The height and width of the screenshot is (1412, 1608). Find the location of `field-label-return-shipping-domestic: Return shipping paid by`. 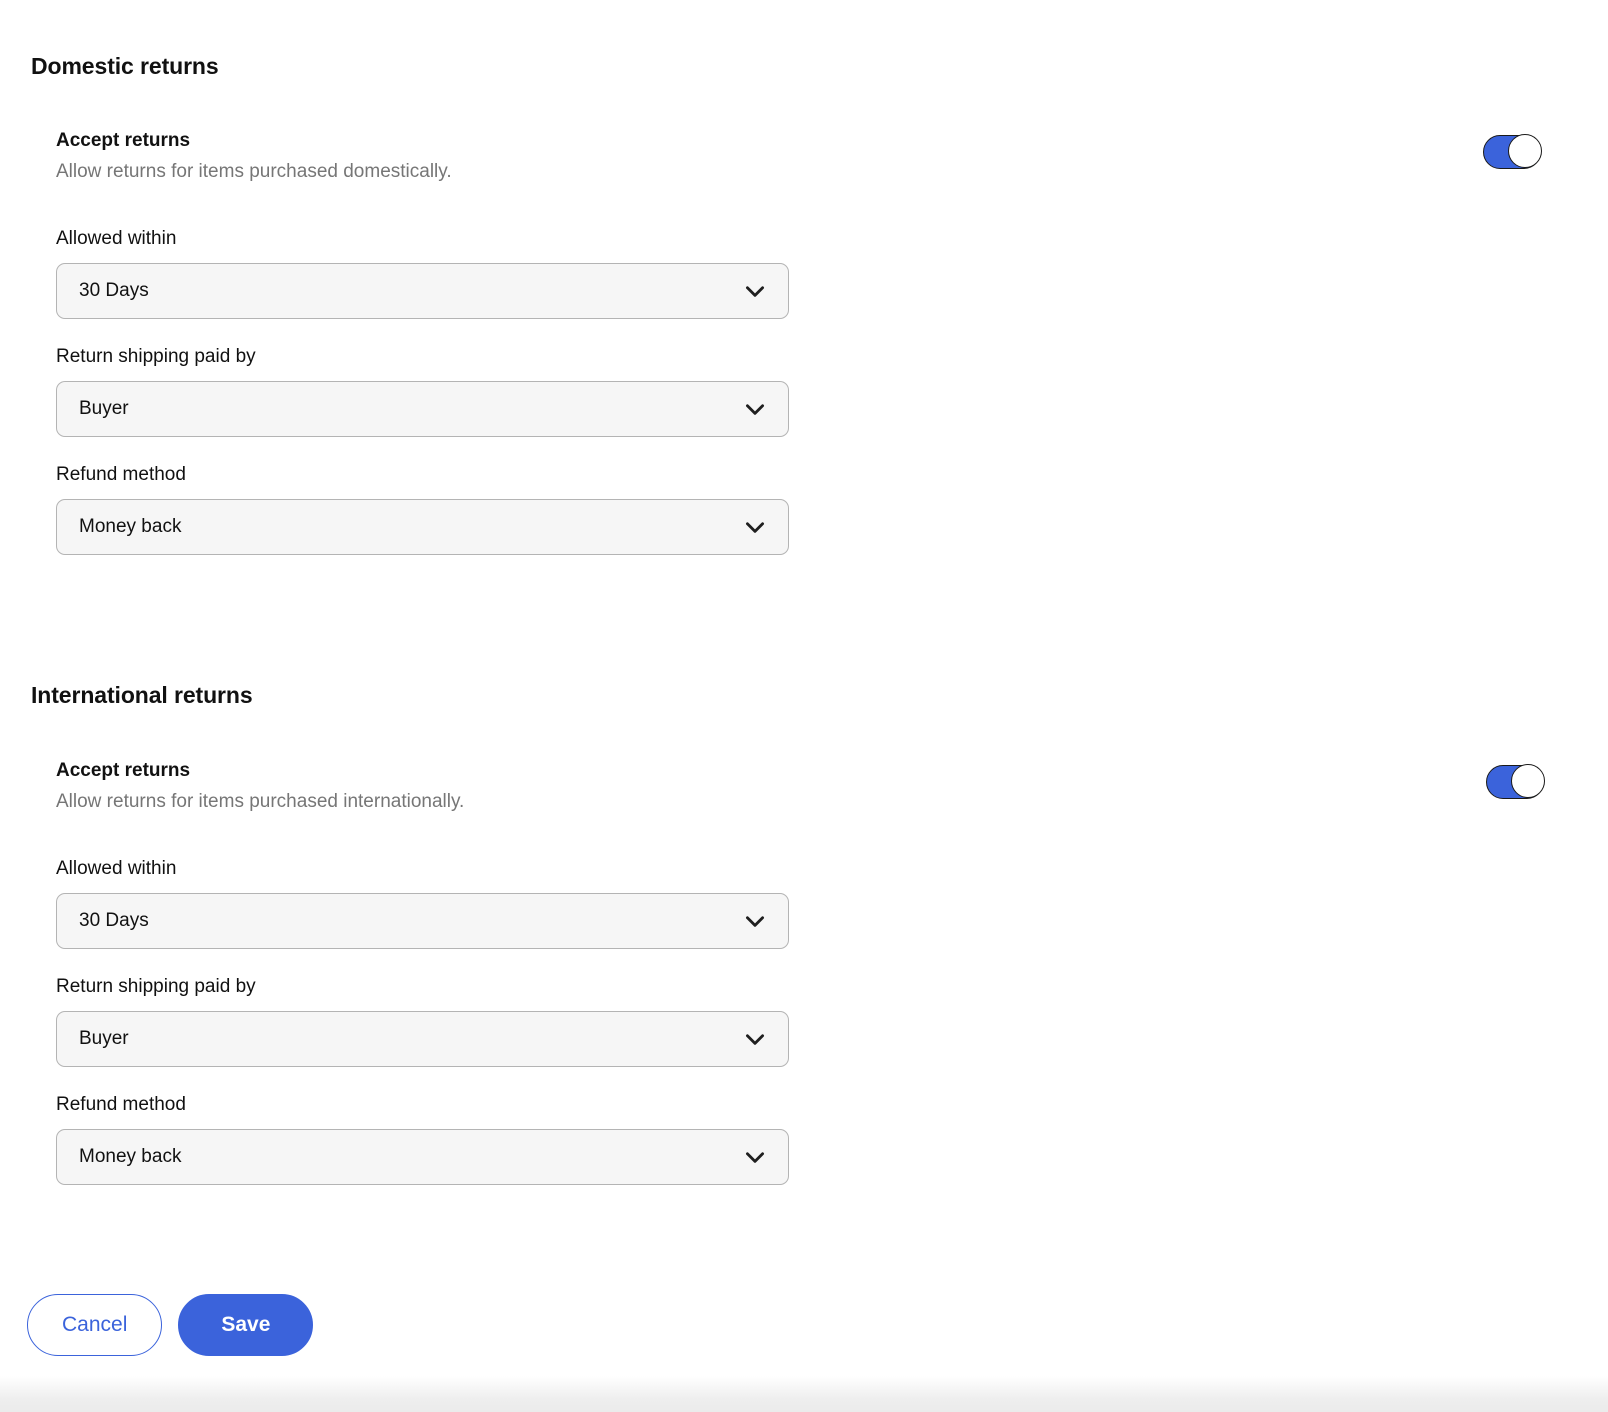

field-label-return-shipping-domestic: Return shipping paid by is located at coordinates (156, 356).